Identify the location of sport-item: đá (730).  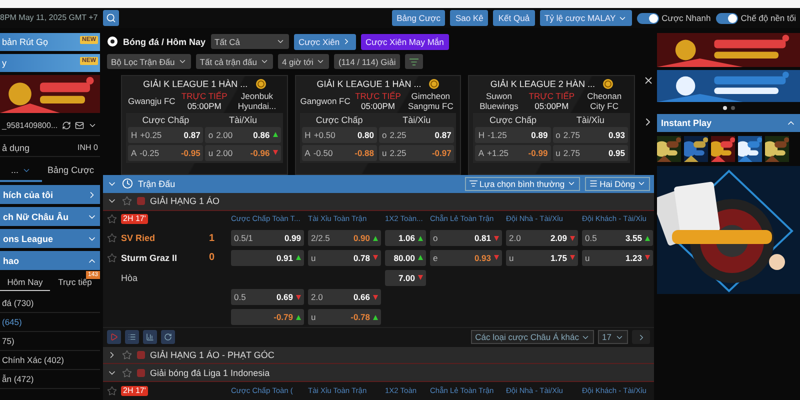
(50, 303).